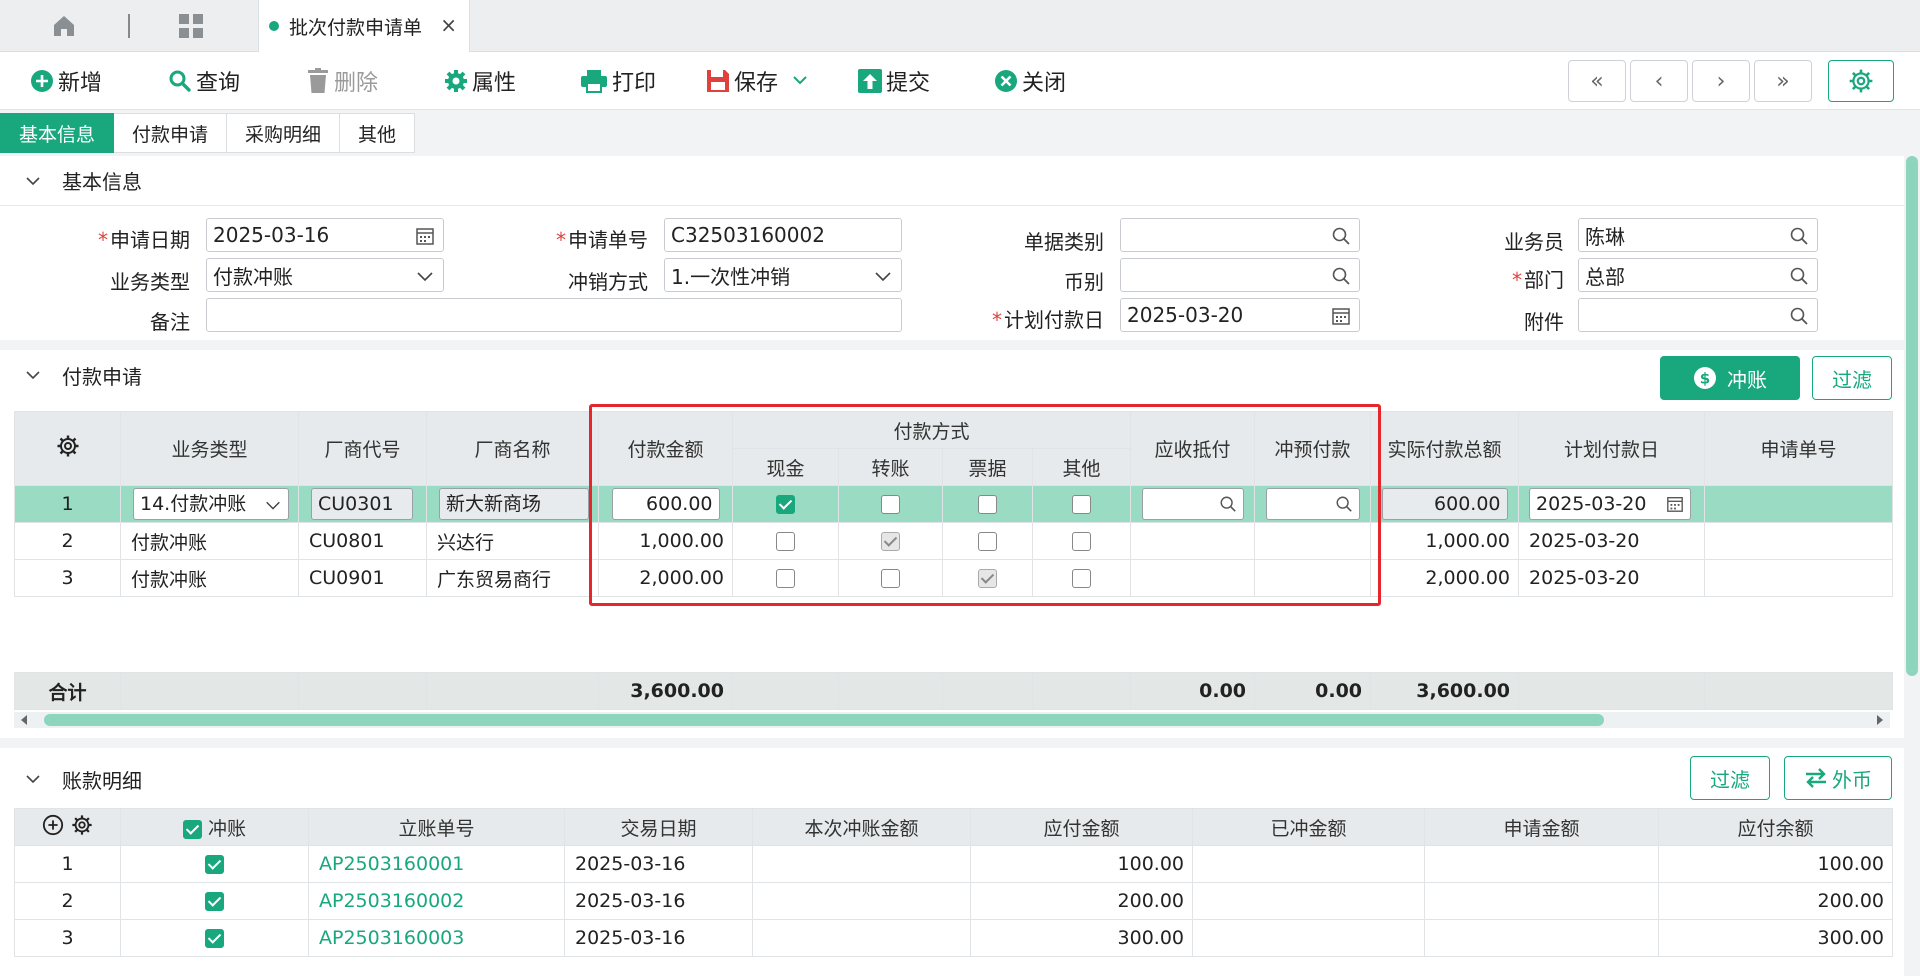 The width and height of the screenshot is (1920, 976). I want to click on delete-button: 删除, so click(342, 81).